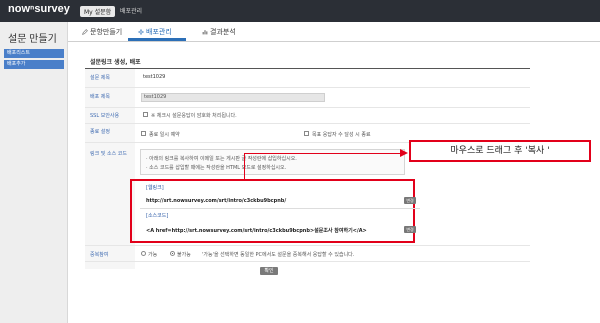 The width and height of the screenshot is (600, 323). Describe the element at coordinates (280, 208) in the screenshot. I see `link-divider` at that location.